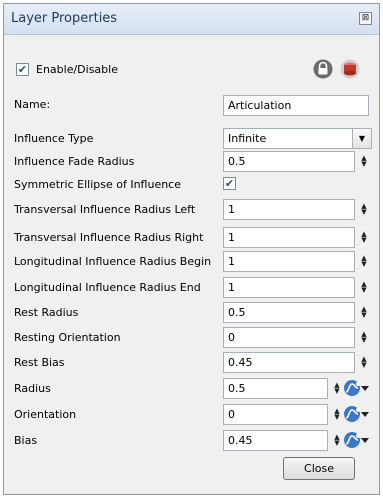 The height and width of the screenshot is (498, 383). Describe the element at coordinates (113, 261) in the screenshot. I see `row-label: Longitudinal Influence Radius Begin` at that location.